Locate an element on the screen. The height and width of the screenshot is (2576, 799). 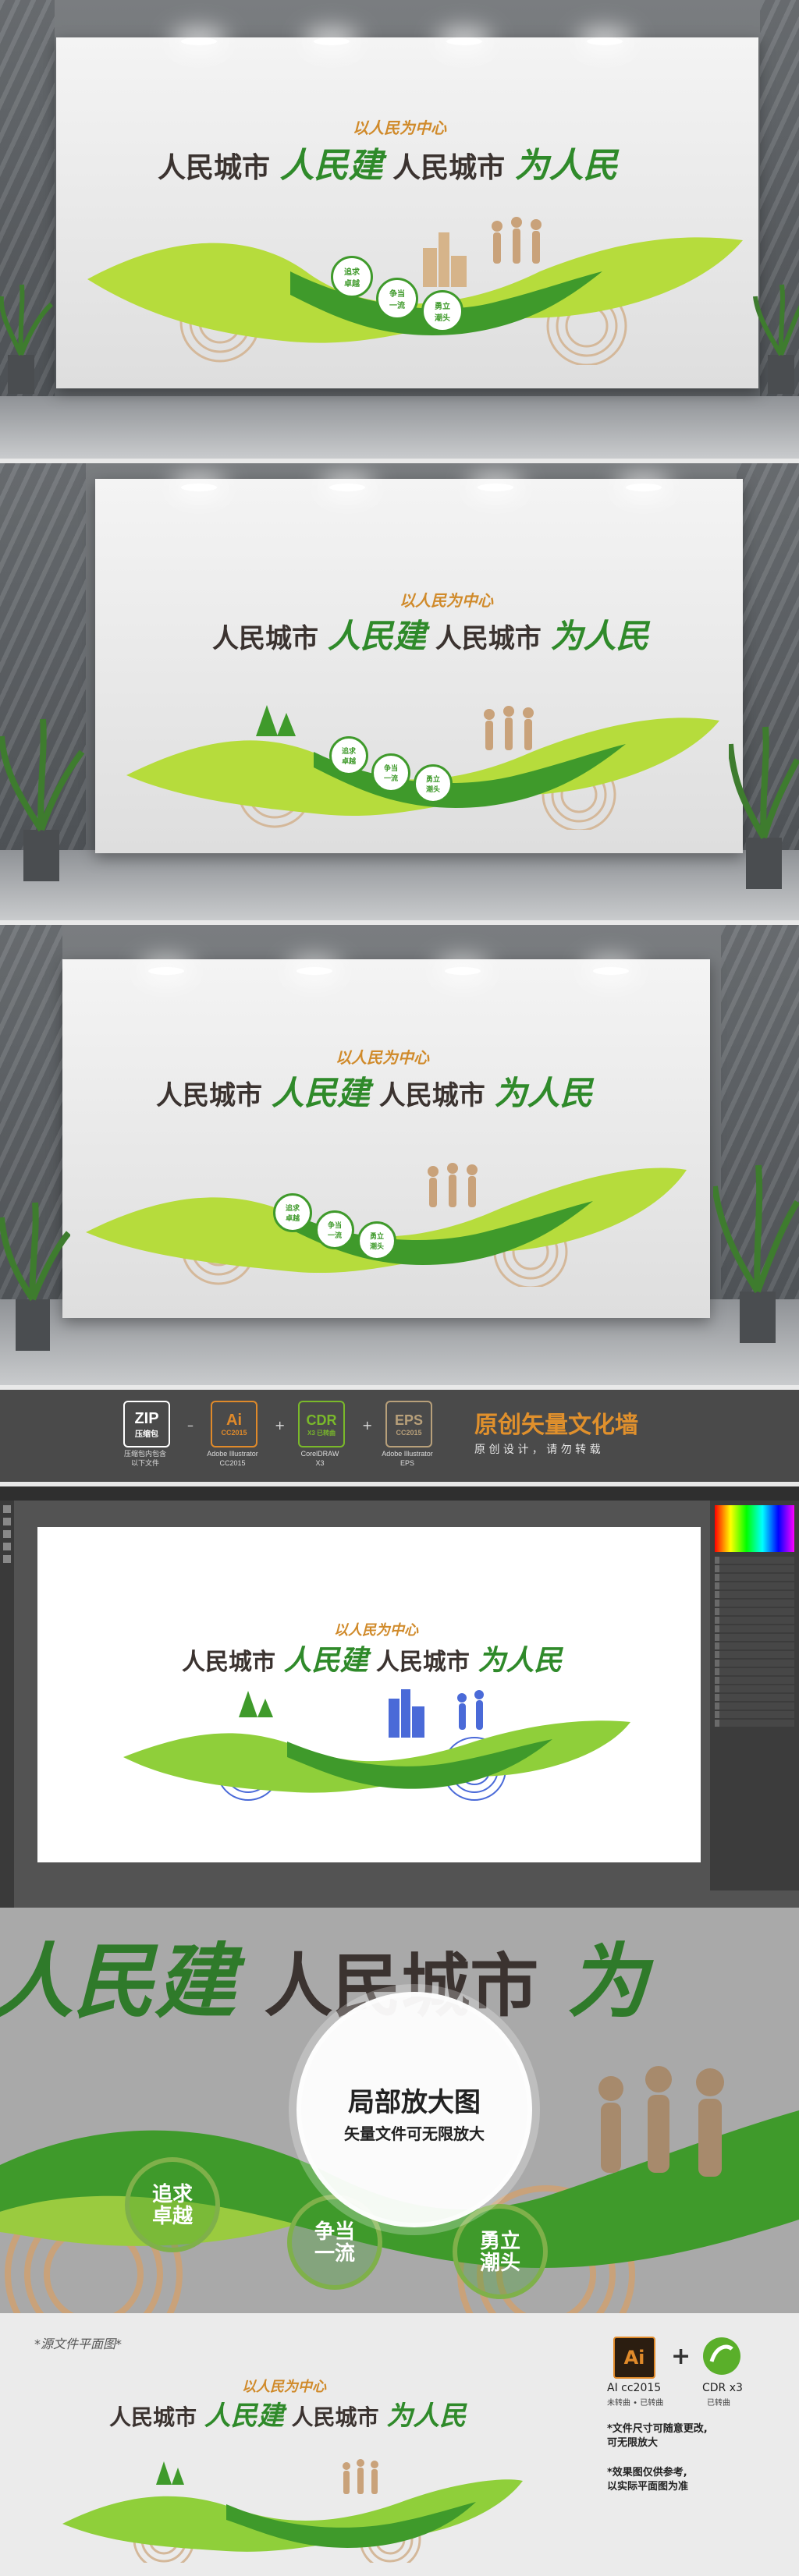
eps-version: CC2015 is located at coordinates (409, 1433).